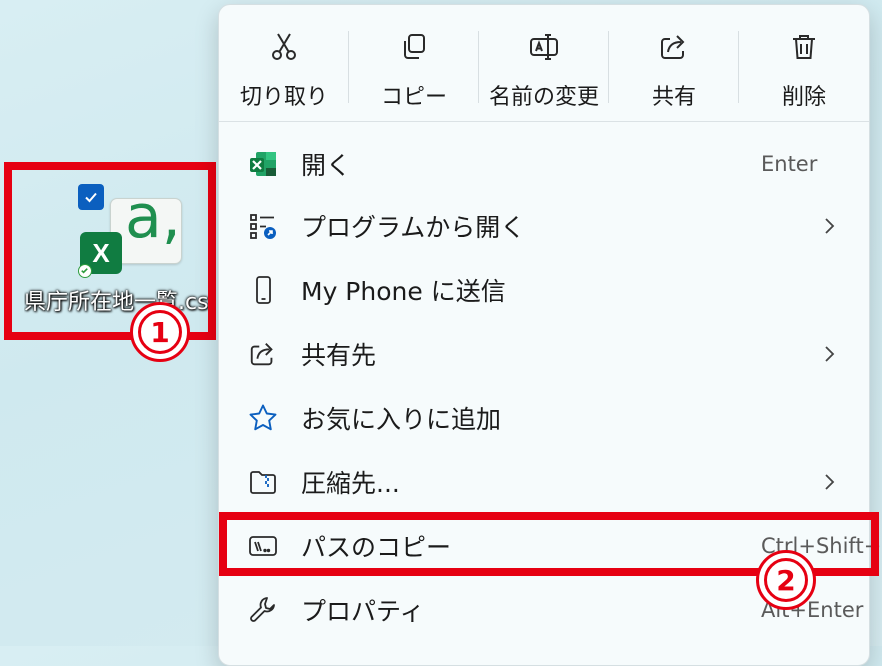 The width and height of the screenshot is (882, 666). Describe the element at coordinates (339, 355) in the screenshot. I see `menu-item-label: 共有先` at that location.